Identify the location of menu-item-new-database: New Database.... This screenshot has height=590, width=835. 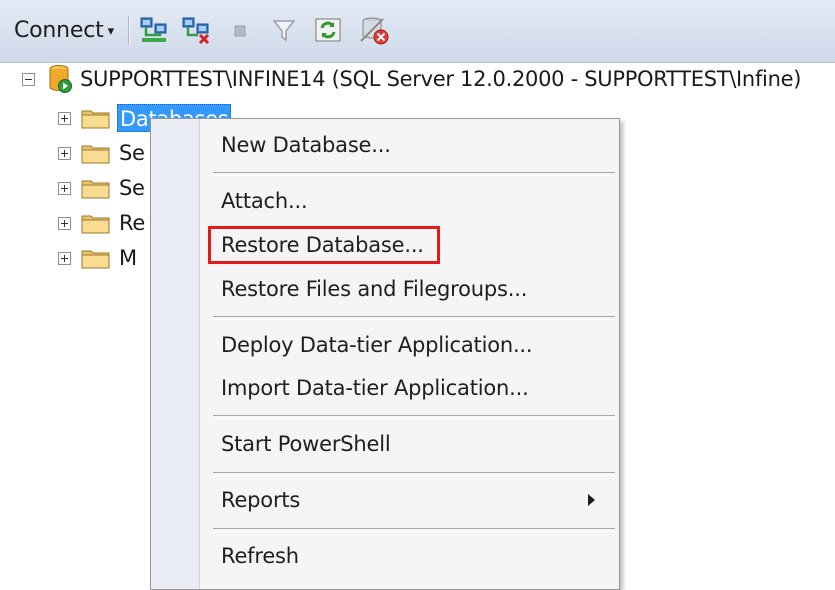
(408, 145).